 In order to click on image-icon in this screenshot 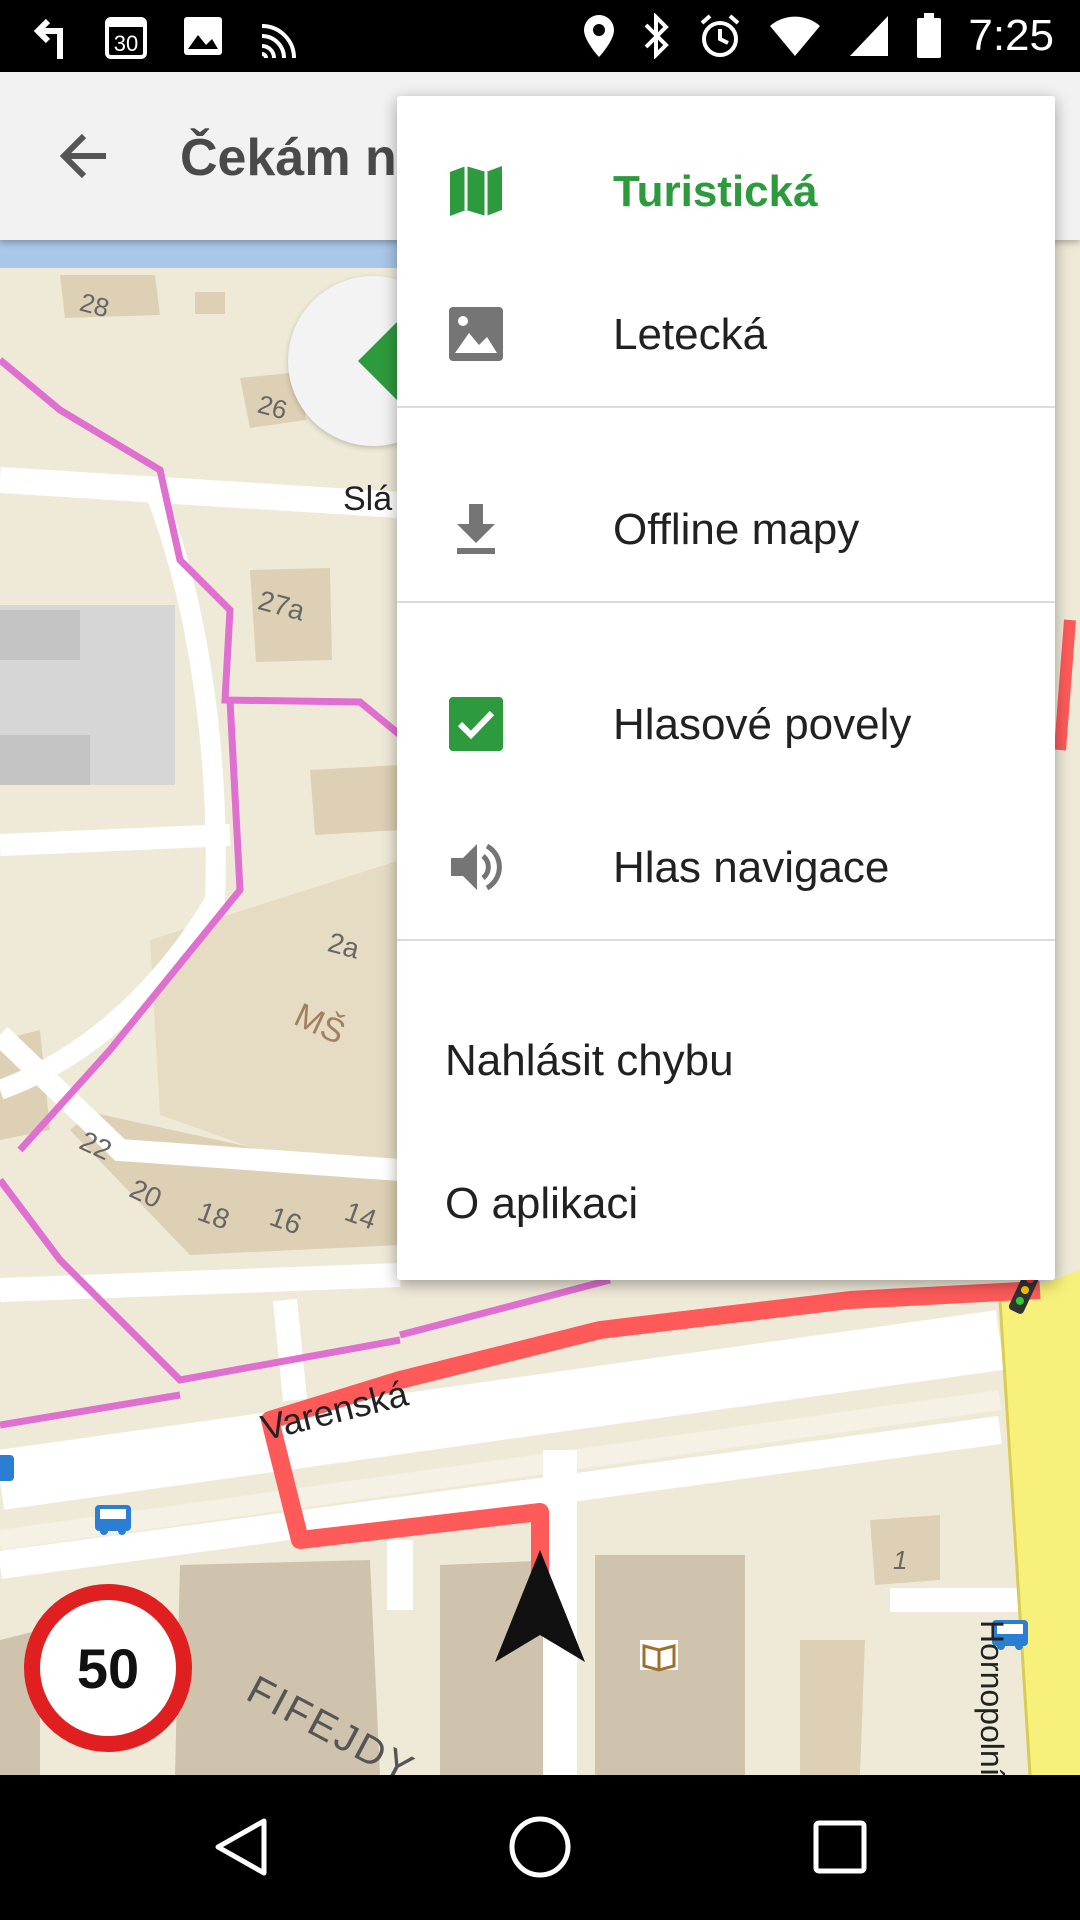, I will do `click(203, 36)`.